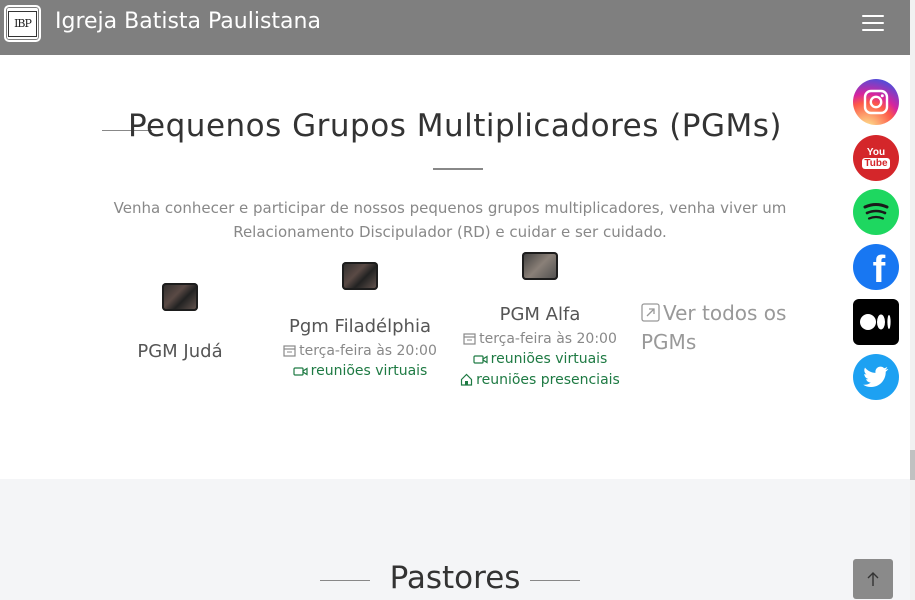 The image size is (915, 600). What do you see at coordinates (650, 312) in the screenshot?
I see `external-arrow-icon` at bounding box center [650, 312].